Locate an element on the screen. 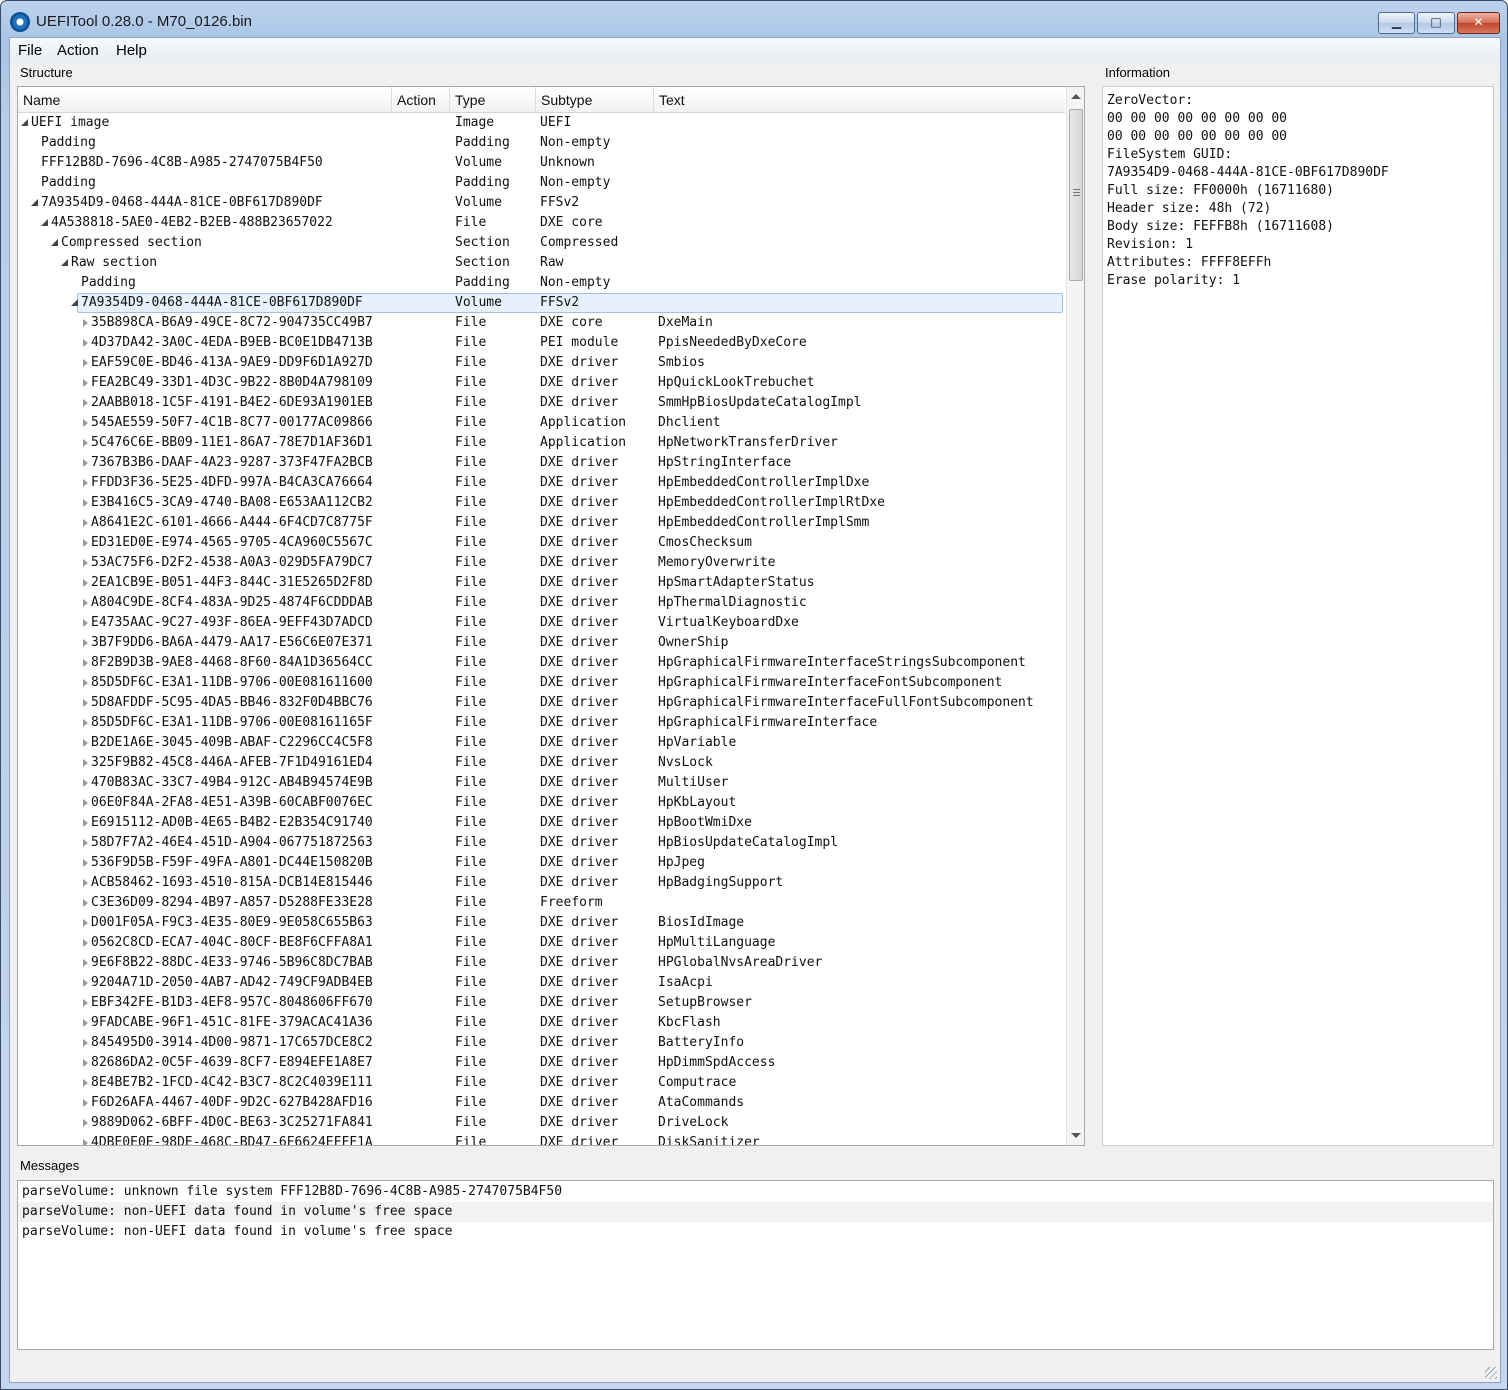  scroll-up-arrow-icon is located at coordinates (1076, 96).